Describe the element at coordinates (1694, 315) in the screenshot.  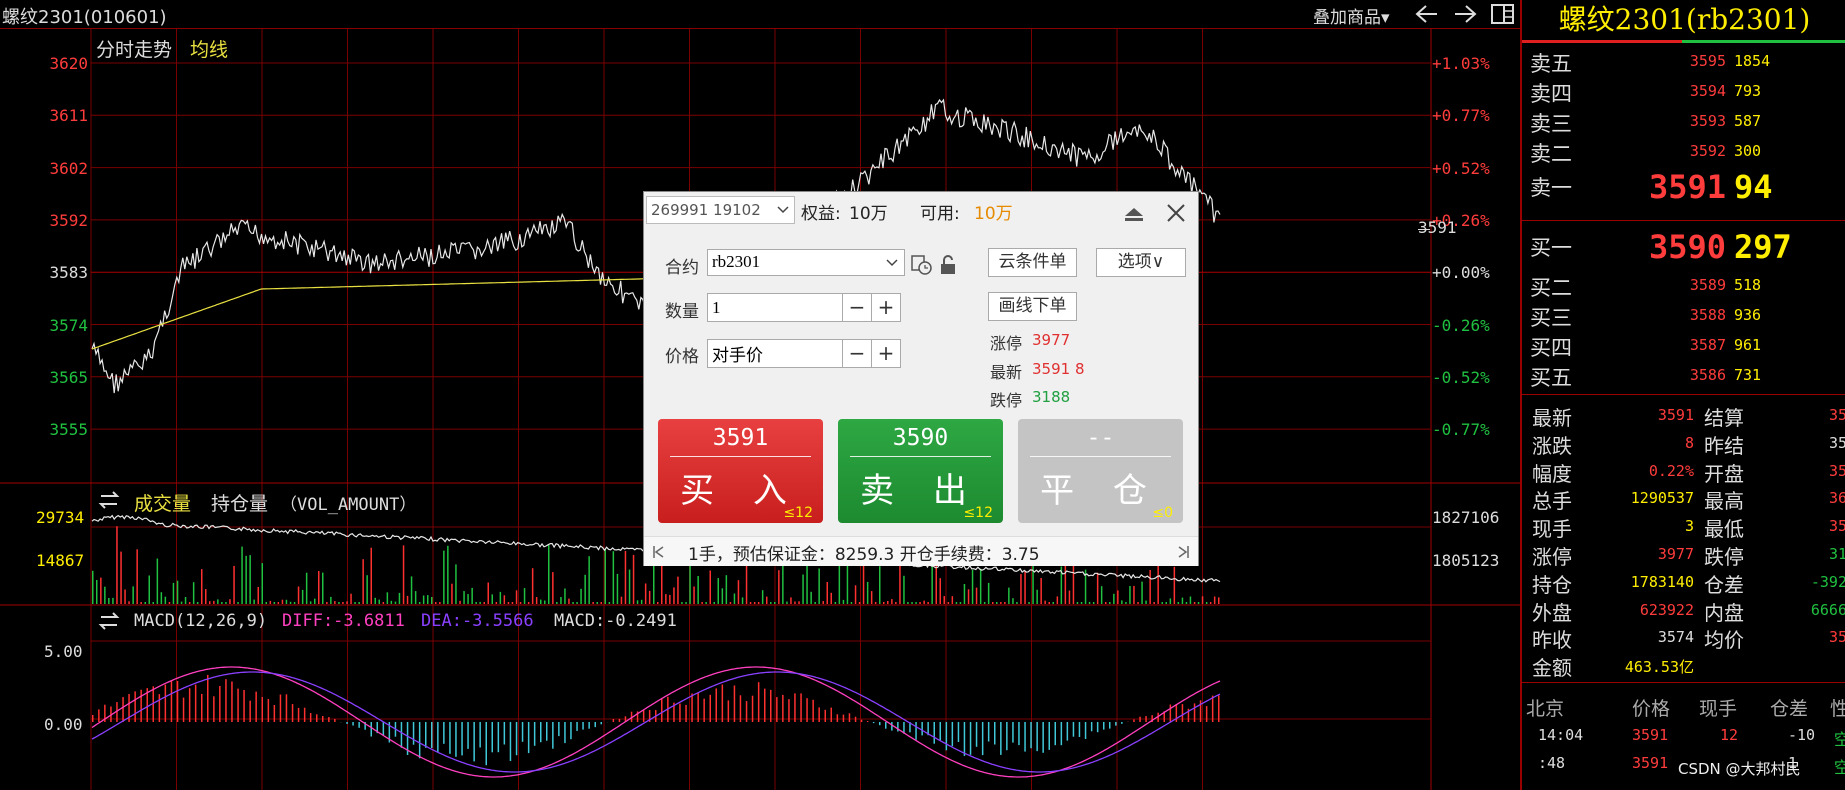
I see `bid-price: 3588` at that location.